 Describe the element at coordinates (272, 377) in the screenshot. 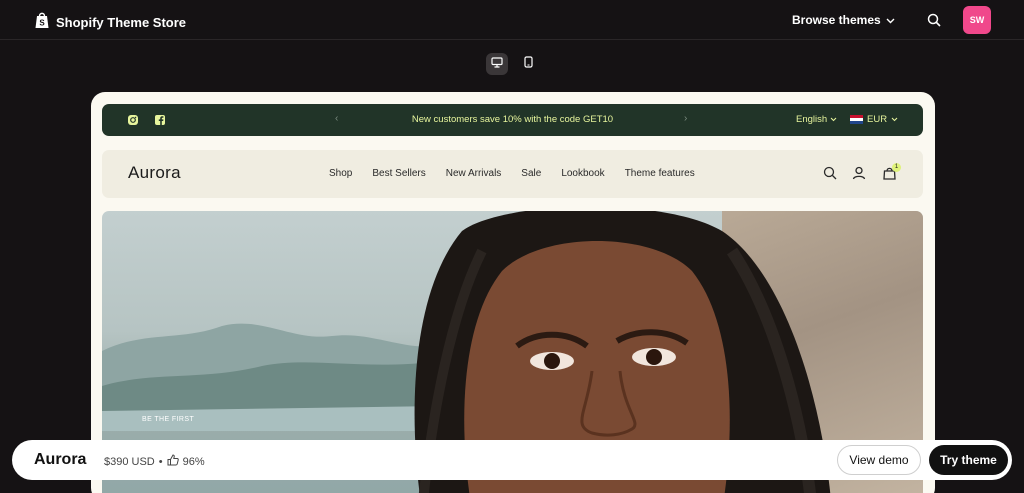

I see `hero-mountains-image` at that location.